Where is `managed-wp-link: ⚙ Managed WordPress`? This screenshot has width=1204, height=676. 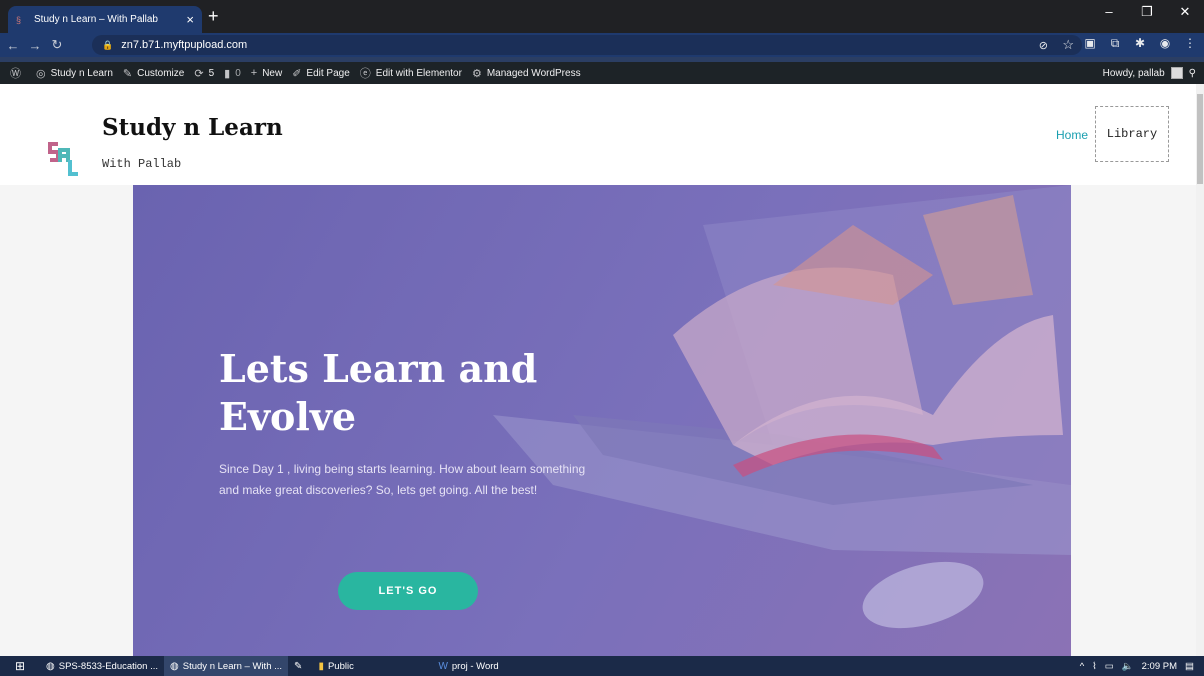 managed-wp-link: ⚙ Managed WordPress is located at coordinates (526, 73).